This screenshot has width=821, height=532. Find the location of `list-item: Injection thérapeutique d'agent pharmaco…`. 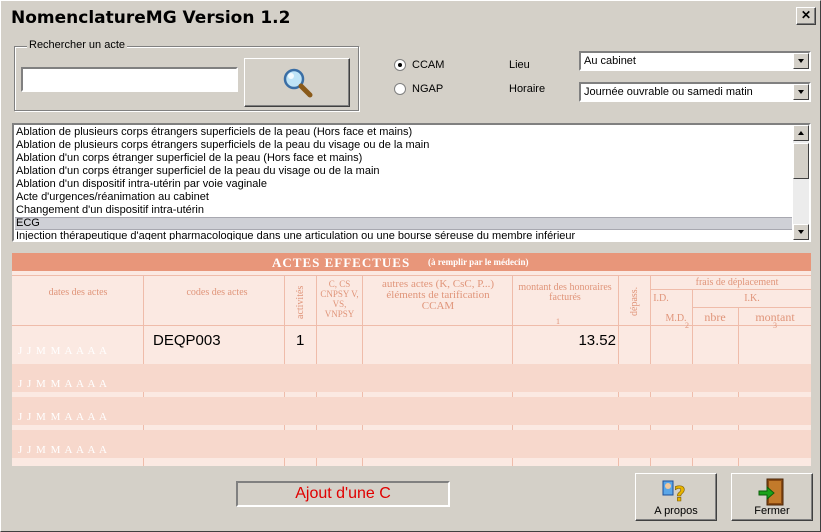

list-item: Injection thérapeutique d'agent pharmaco… is located at coordinates (403, 235).